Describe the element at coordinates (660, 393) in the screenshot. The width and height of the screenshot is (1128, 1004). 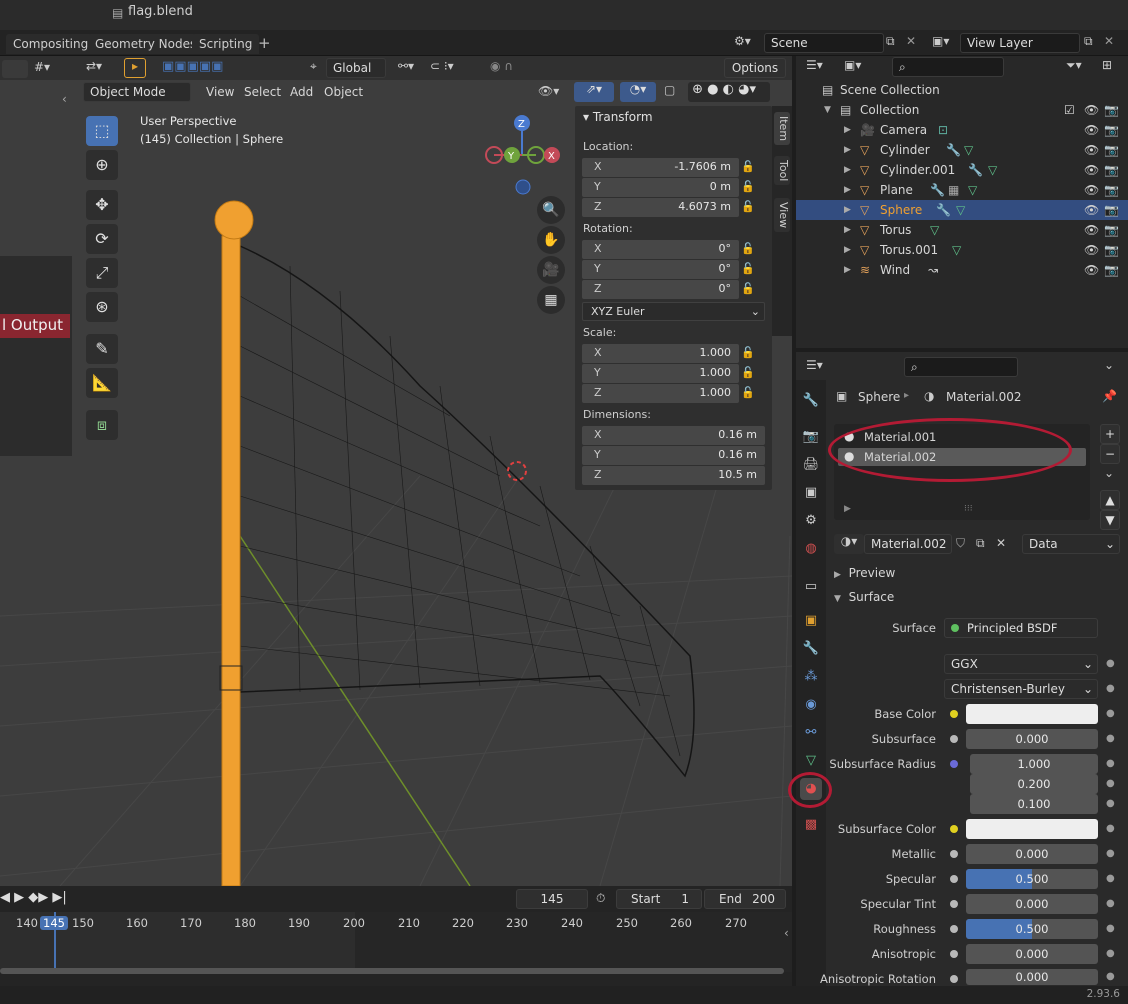
I see `scale-z-field: Z 1.000` at that location.